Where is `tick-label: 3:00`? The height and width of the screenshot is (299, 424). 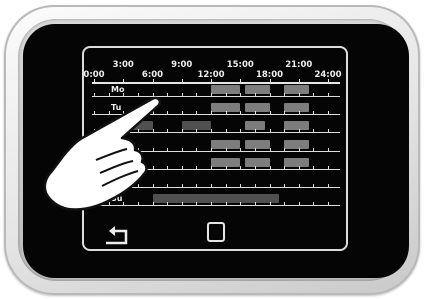
tick-label: 3:00 is located at coordinates (123, 65).